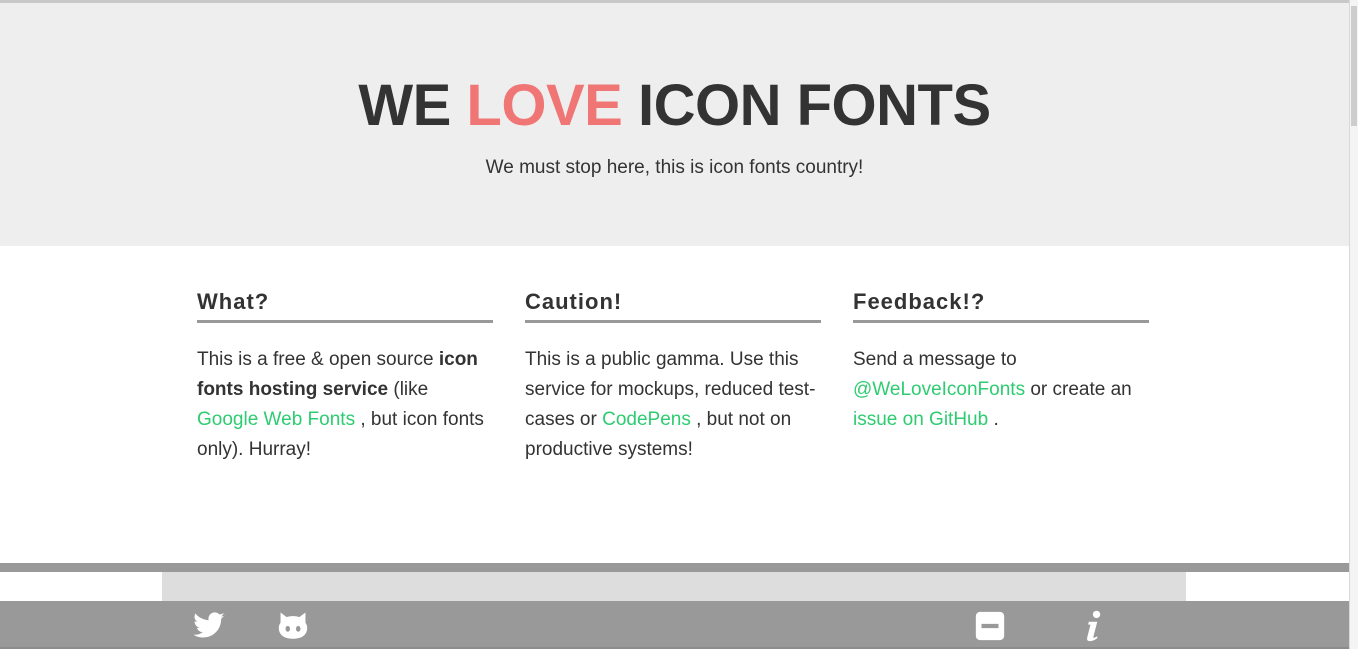  What do you see at coordinates (1353, 324) in the screenshot?
I see `vertical-scrollbar` at bounding box center [1353, 324].